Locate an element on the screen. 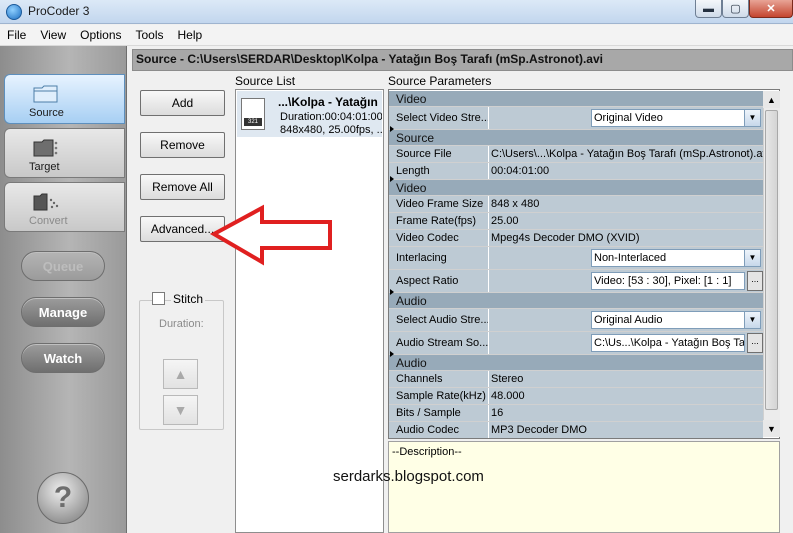 This screenshot has height=533, width=793. param-value-cell: Non-Interlaced ▼ is located at coordinates (626, 258).